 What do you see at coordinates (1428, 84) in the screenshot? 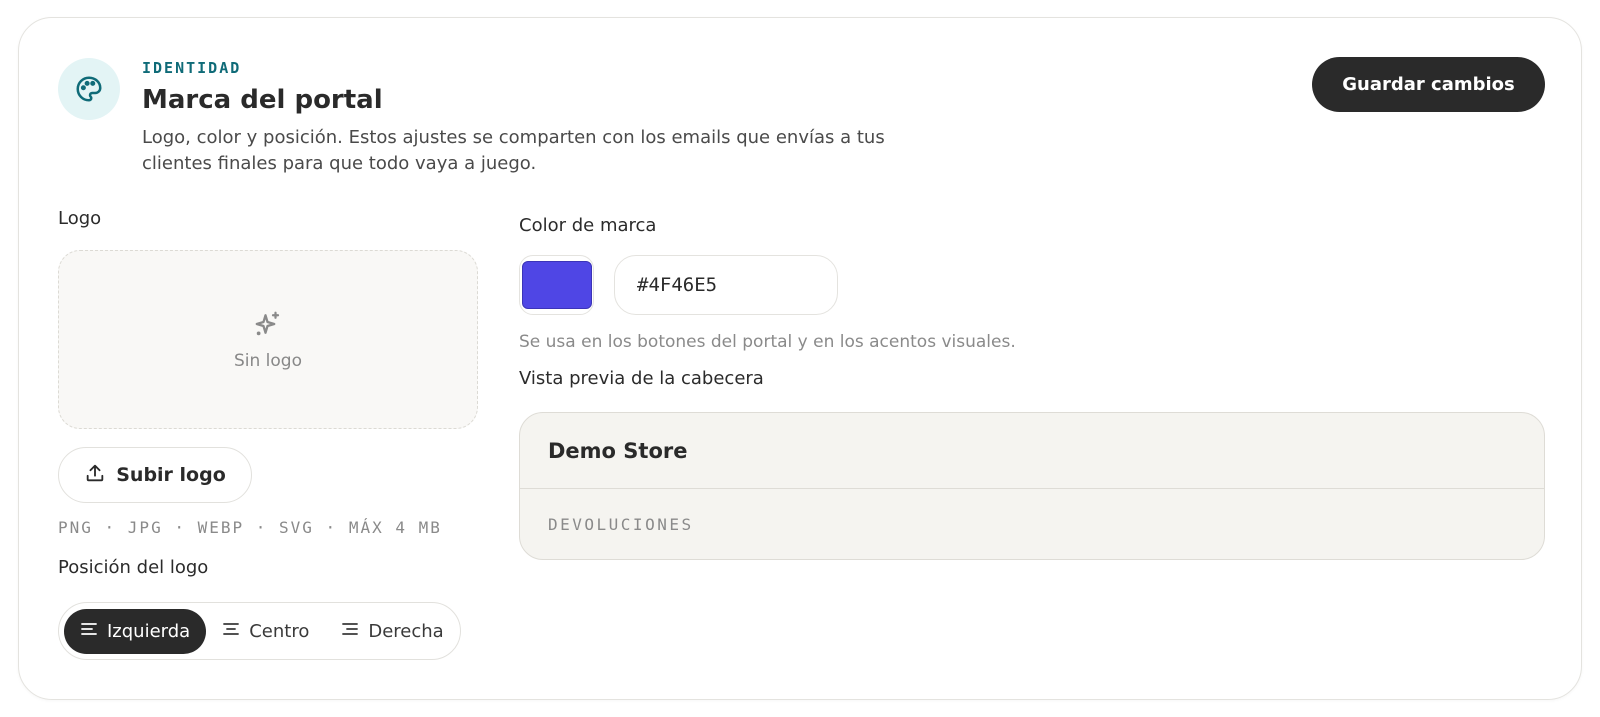
I see `save-button: Guardar cambios` at bounding box center [1428, 84].